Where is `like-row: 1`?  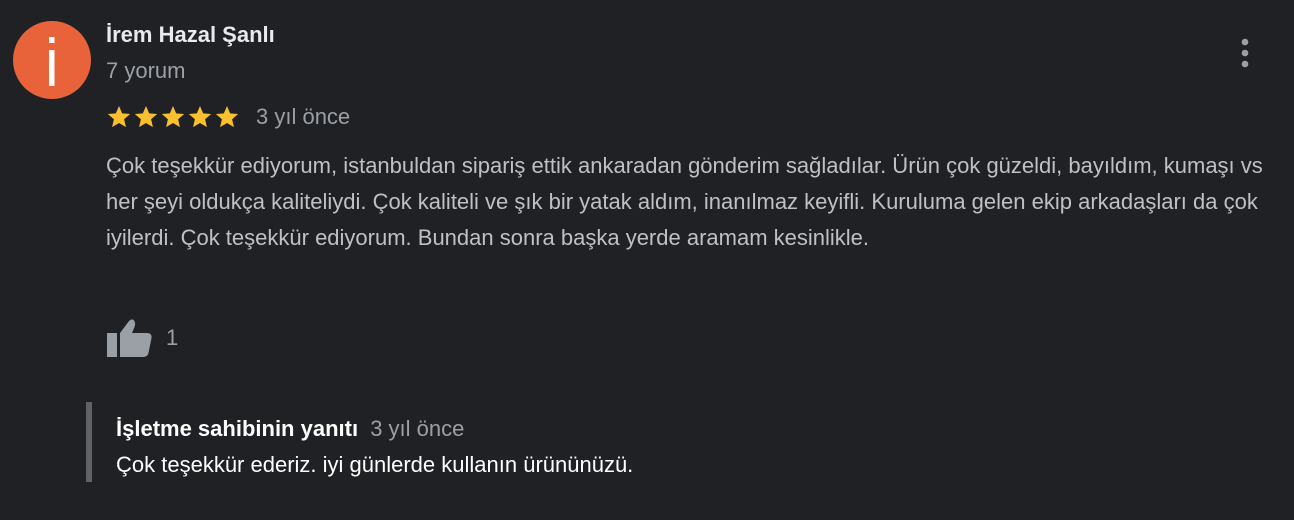
like-row: 1 is located at coordinates (142, 338).